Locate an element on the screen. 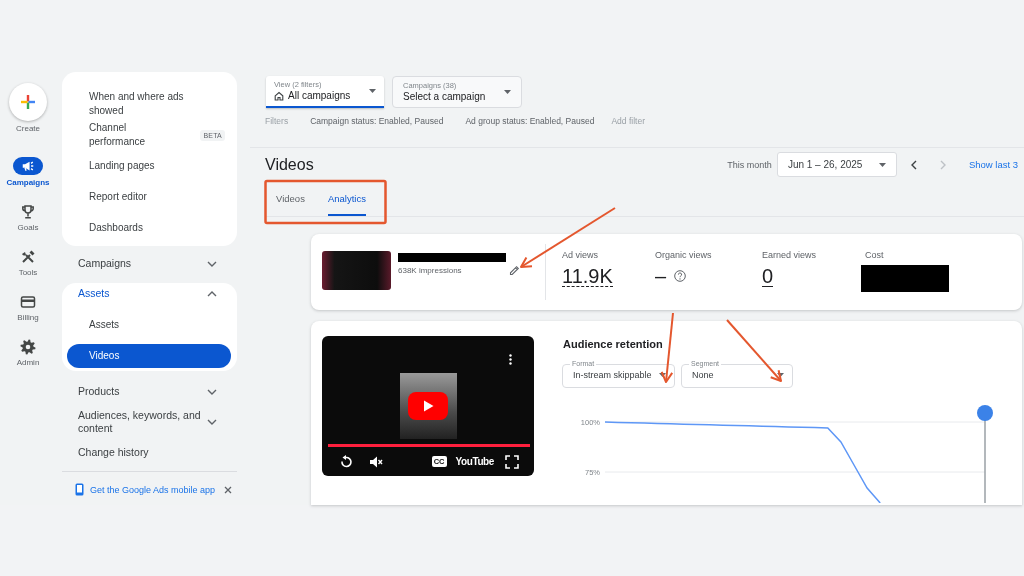 This screenshot has height=576, width=1024. metric-label: Cost is located at coordinates (874, 255).